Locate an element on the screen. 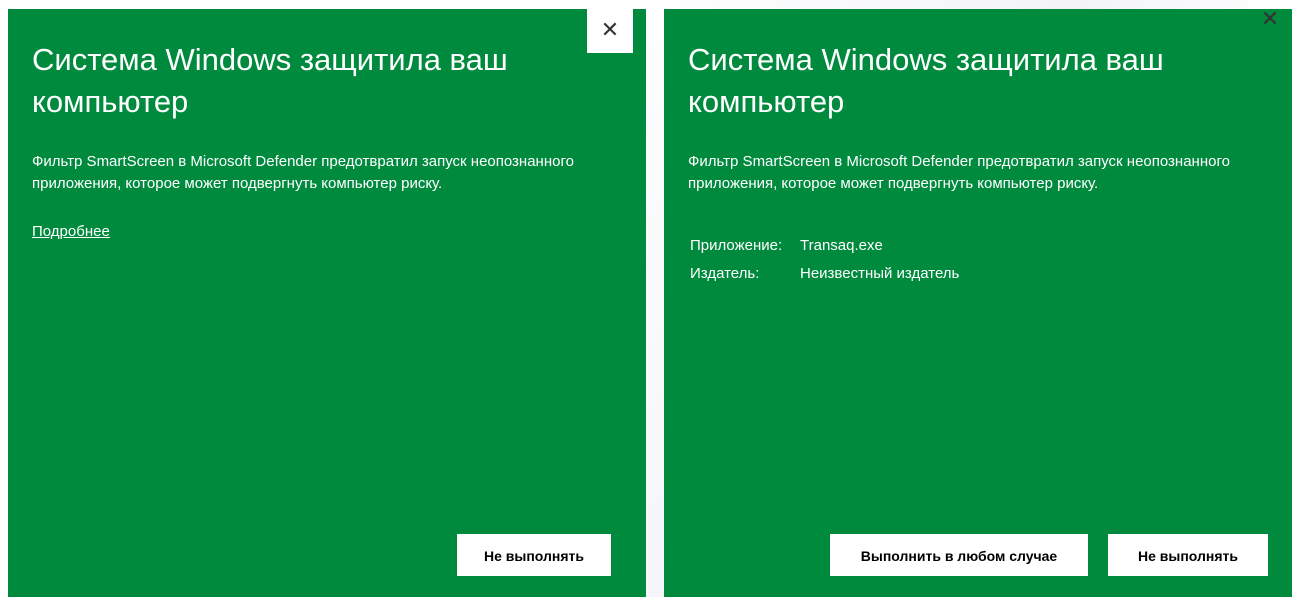 The image size is (1292, 597). publisher-info-row: Издатель: Неизвестный издатель is located at coordinates (824, 274).